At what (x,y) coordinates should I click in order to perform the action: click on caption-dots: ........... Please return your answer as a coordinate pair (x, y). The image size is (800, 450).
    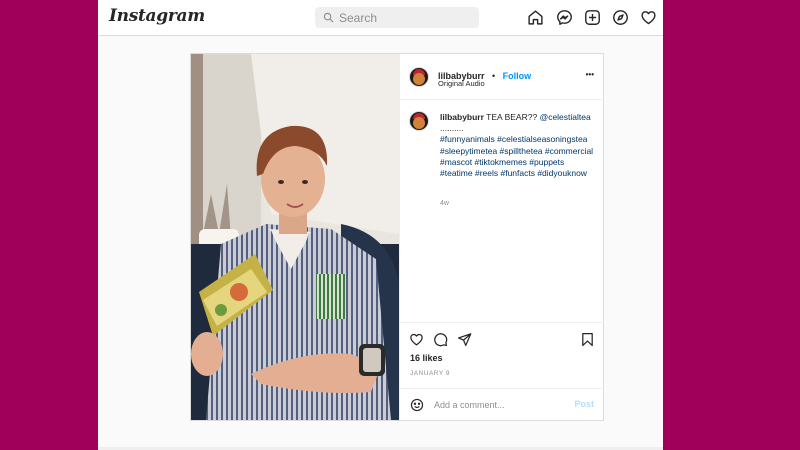
    Looking at the image, I should click on (452, 128).